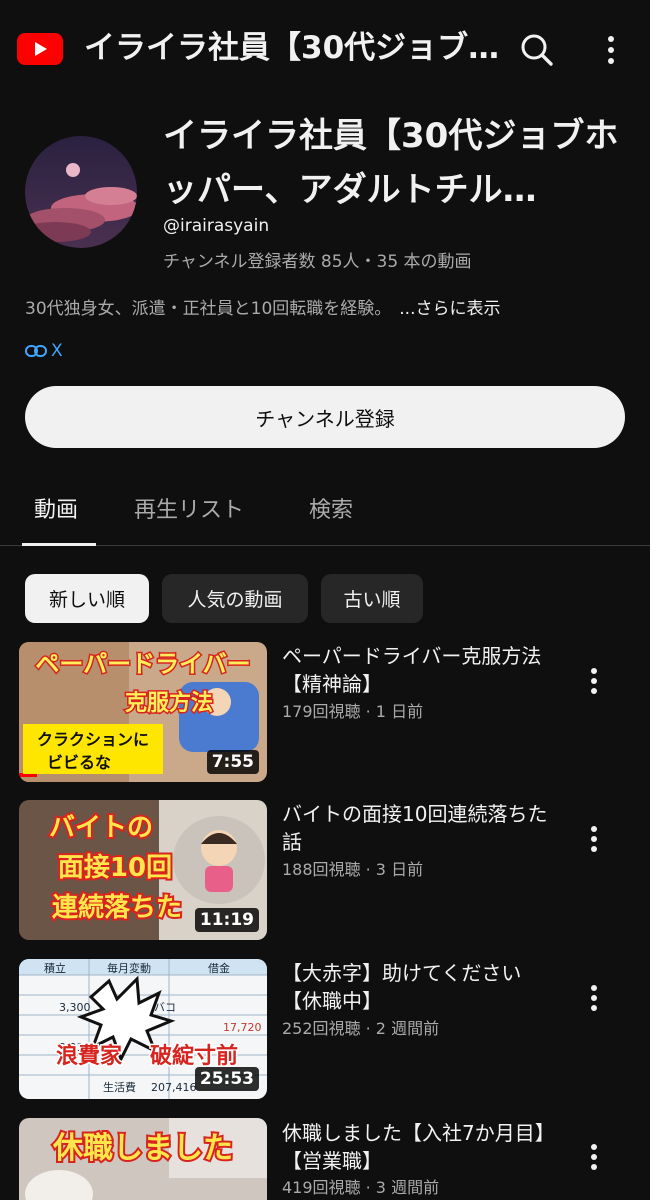 The image size is (650, 1200). Describe the element at coordinates (226, 920) in the screenshot. I see `video-duration: 11:19` at that location.